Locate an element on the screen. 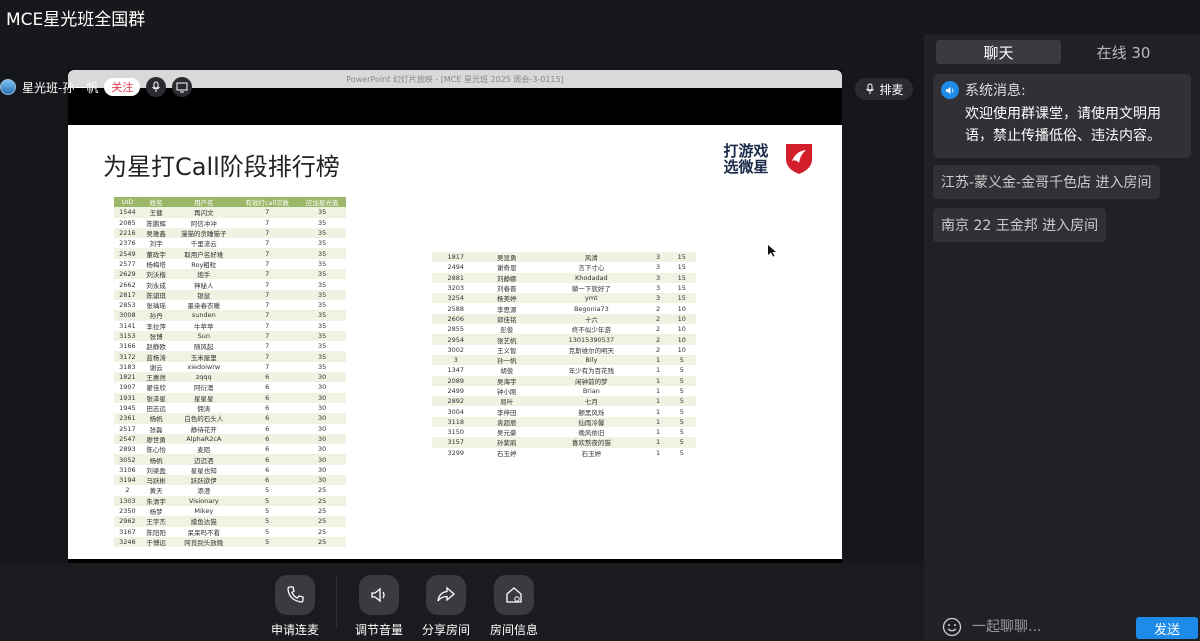 The height and width of the screenshot is (641, 1200). table-cell: 杨梅塔 is located at coordinates (156, 264).